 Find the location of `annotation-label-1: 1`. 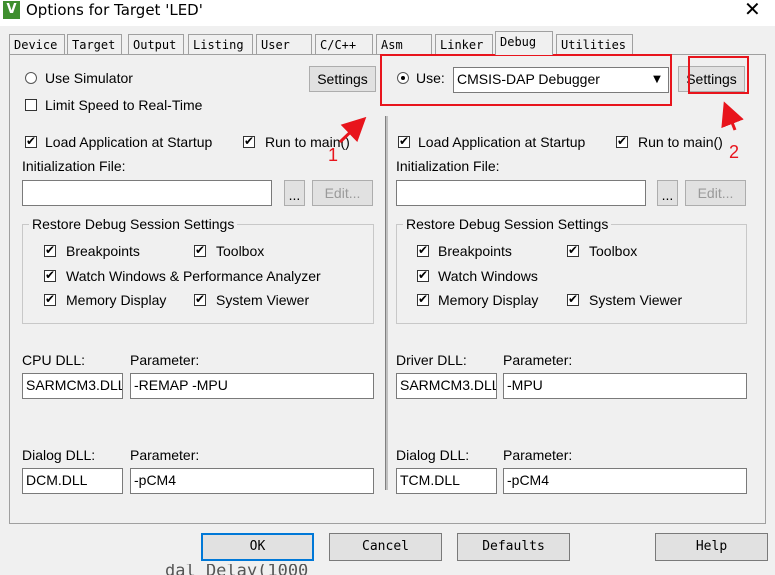

annotation-label-1: 1 is located at coordinates (333, 155).